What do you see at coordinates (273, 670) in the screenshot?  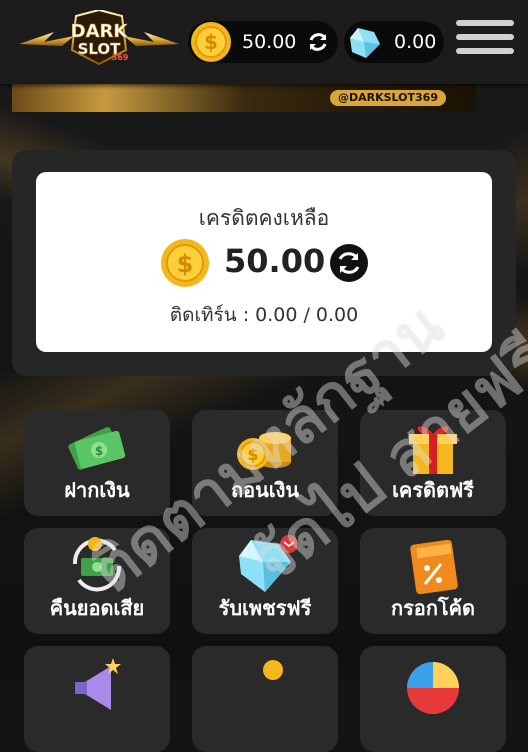 I see `coin-icon` at bounding box center [273, 670].